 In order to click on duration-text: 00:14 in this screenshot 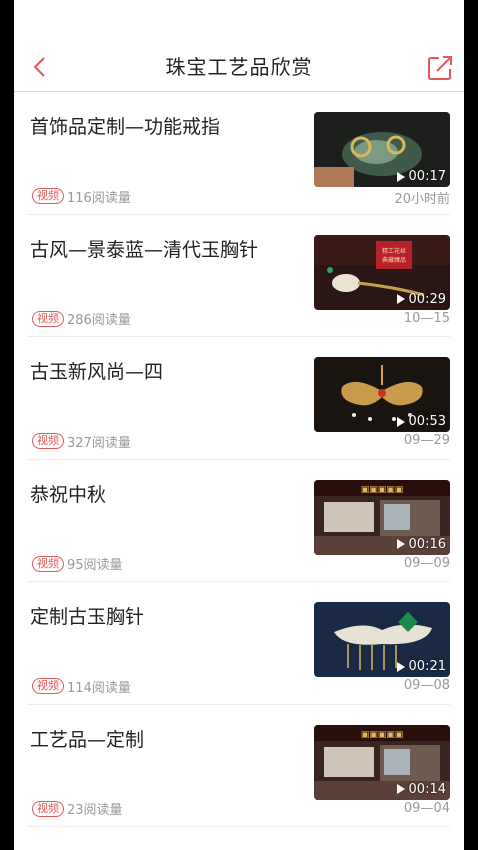, I will do `click(427, 789)`.